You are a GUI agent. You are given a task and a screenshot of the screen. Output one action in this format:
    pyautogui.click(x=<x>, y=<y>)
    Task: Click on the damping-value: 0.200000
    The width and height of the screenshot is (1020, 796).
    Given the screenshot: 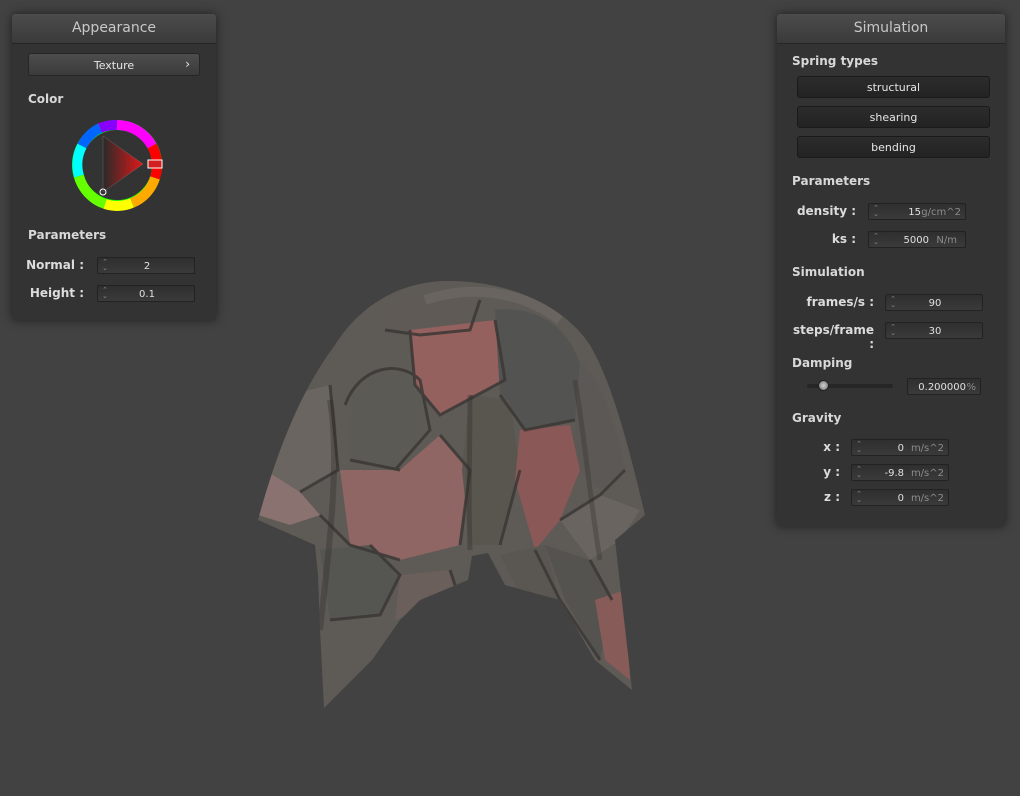 What is the action you would take?
    pyautogui.click(x=942, y=387)
    